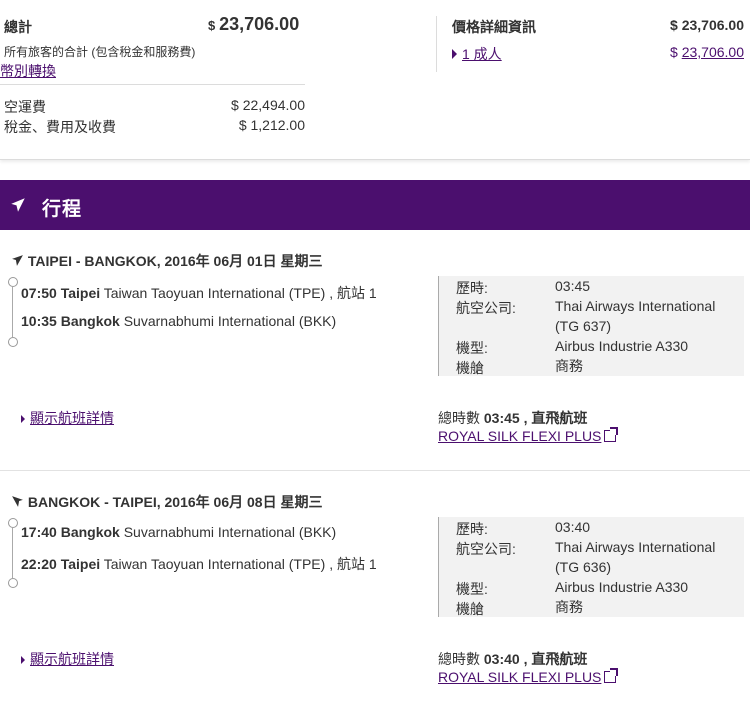 Image resolution: width=750 pixels, height=704 pixels. I want to click on adult-row: 1 成人, so click(477, 54).